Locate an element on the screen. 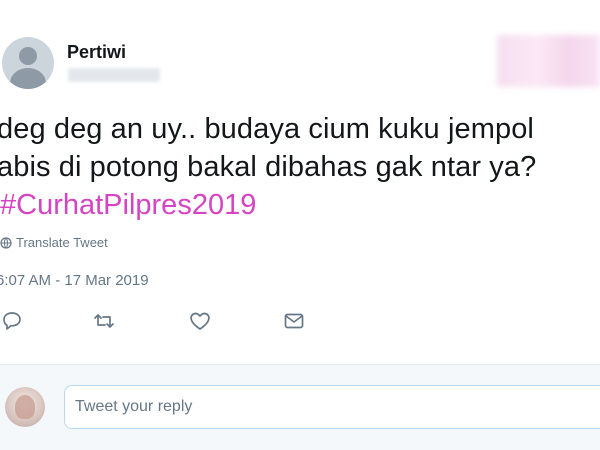 This screenshot has width=600, height=450. current-user-avatar is located at coordinates (25, 407).